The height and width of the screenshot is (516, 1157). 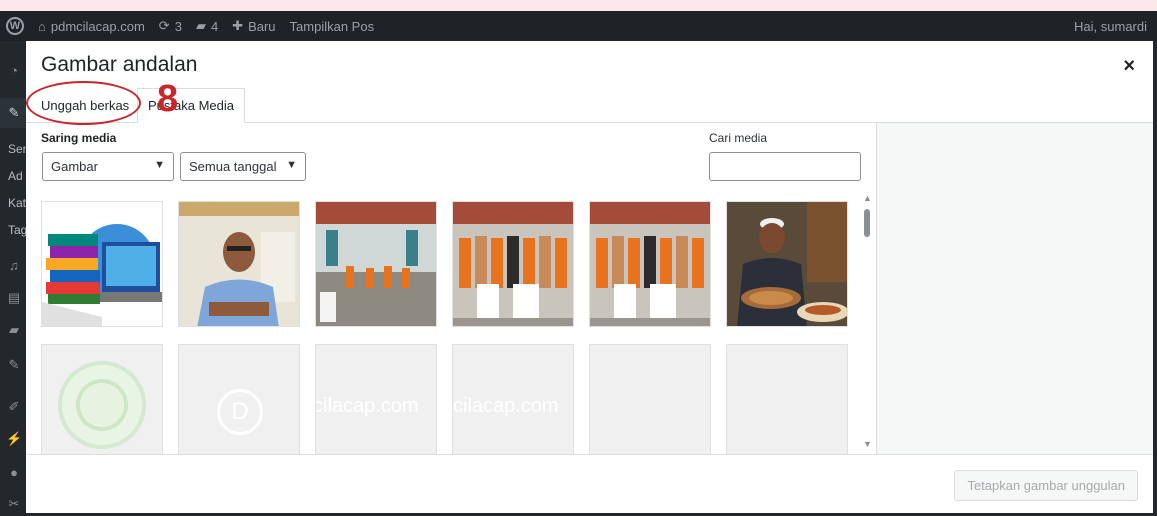 What do you see at coordinates (79, 138) in the screenshot?
I see `filter-media-label: Saring media` at bounding box center [79, 138].